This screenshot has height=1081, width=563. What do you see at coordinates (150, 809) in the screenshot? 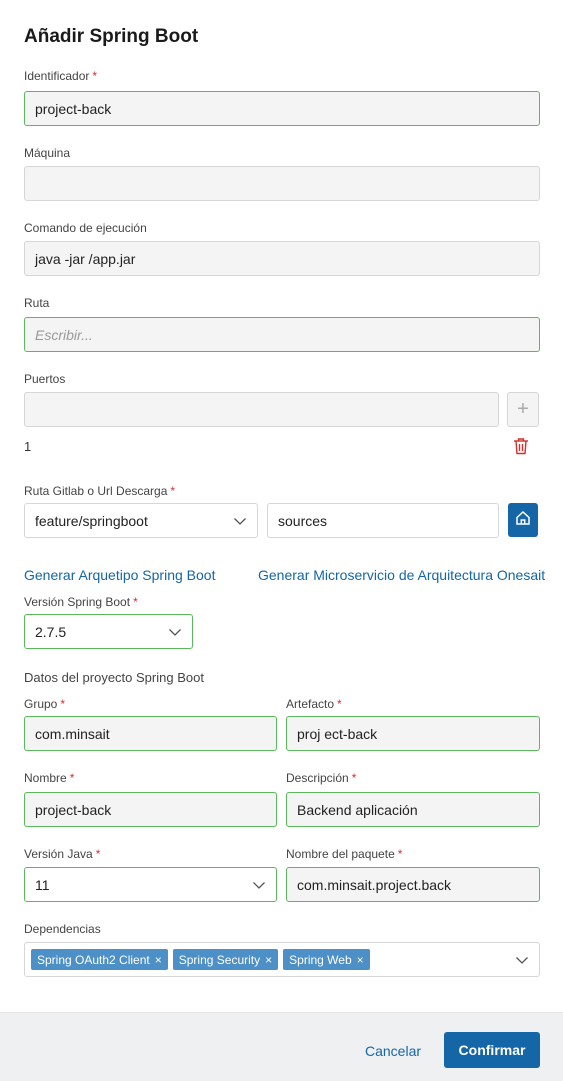
I see `nombre-input: project-back` at bounding box center [150, 809].